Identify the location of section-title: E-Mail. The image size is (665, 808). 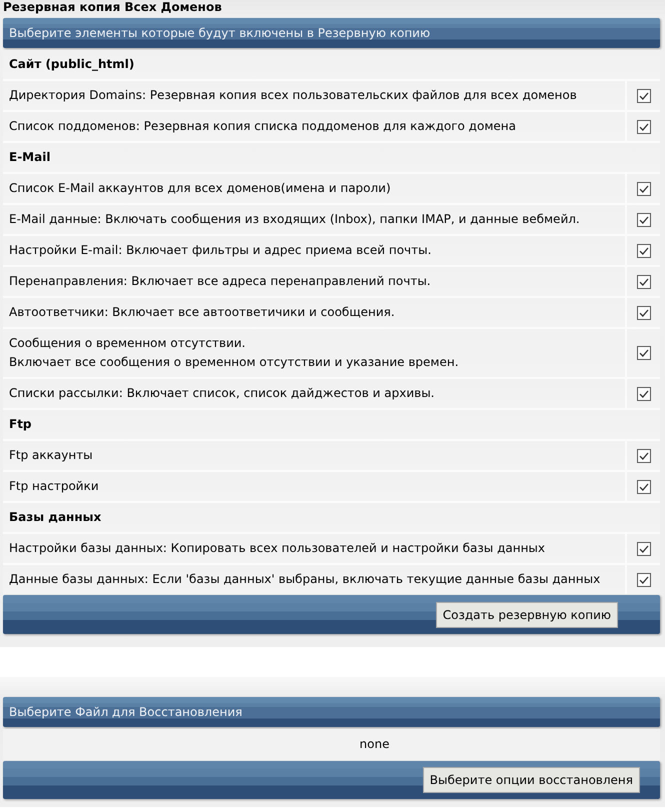
(331, 157).